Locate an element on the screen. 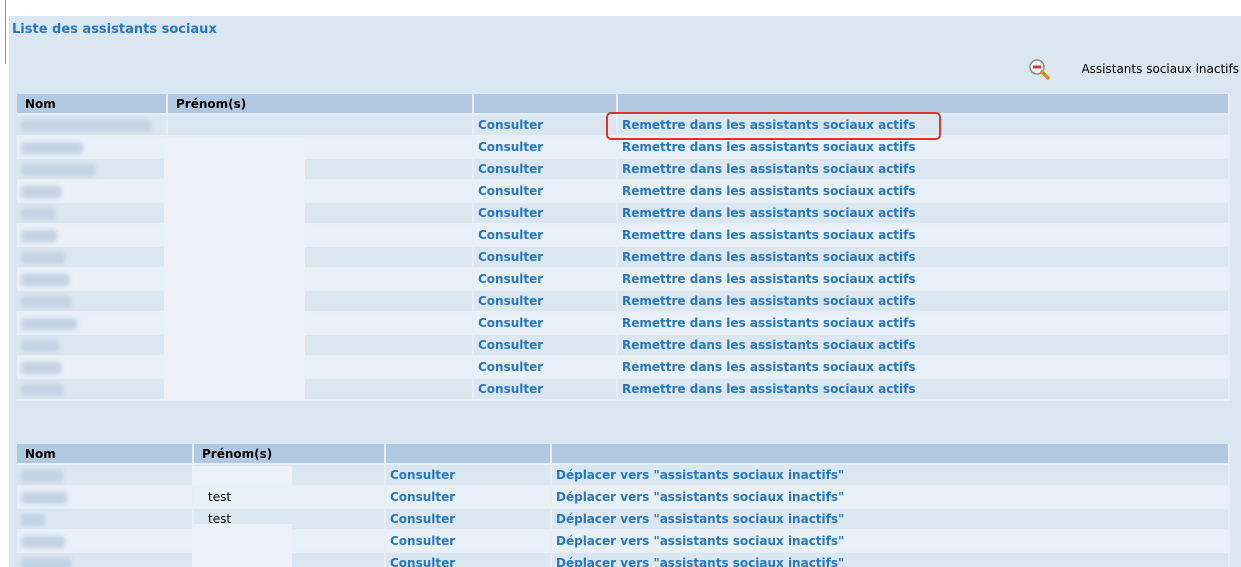  header-action is located at coordinates (923, 104).